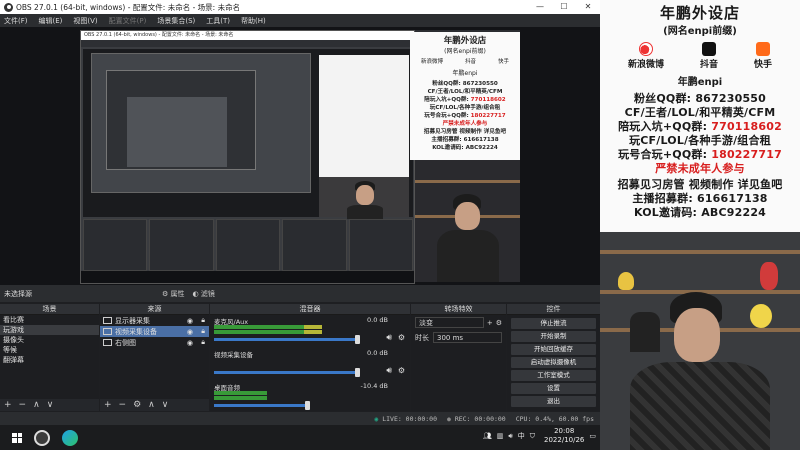 This screenshot has width=800, height=450. Describe the element at coordinates (247, 43) in the screenshot. I see `nested-menubar` at that location.